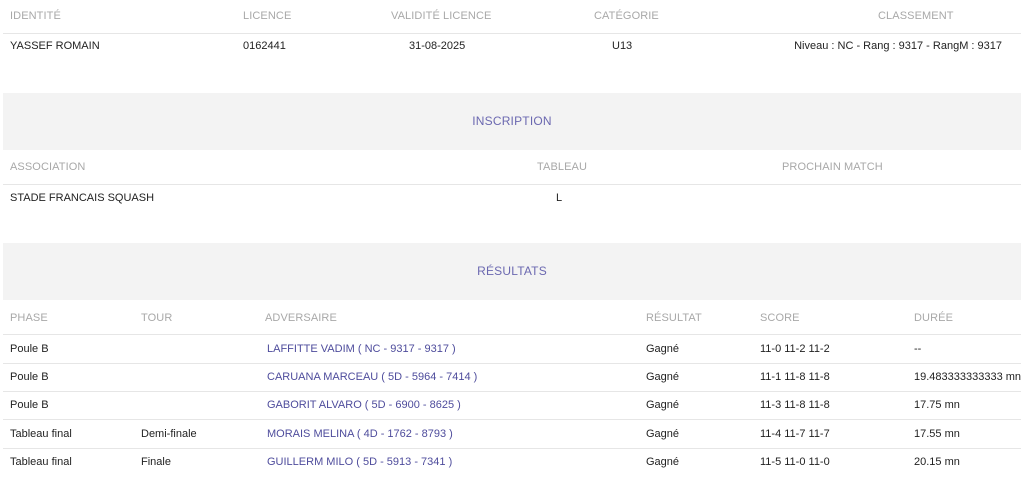  I want to click on inscription-section-header: INSCRIPTION, so click(512, 121).